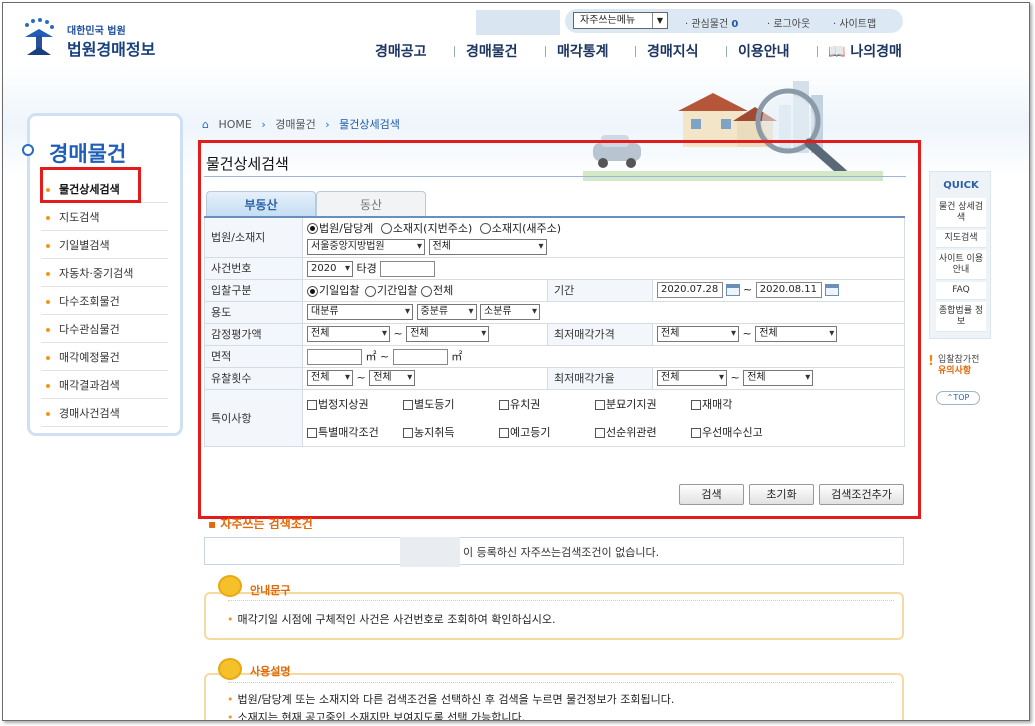  Describe the element at coordinates (792, 24) in the screenshot. I see `logout-label: 로그아웃` at that location.